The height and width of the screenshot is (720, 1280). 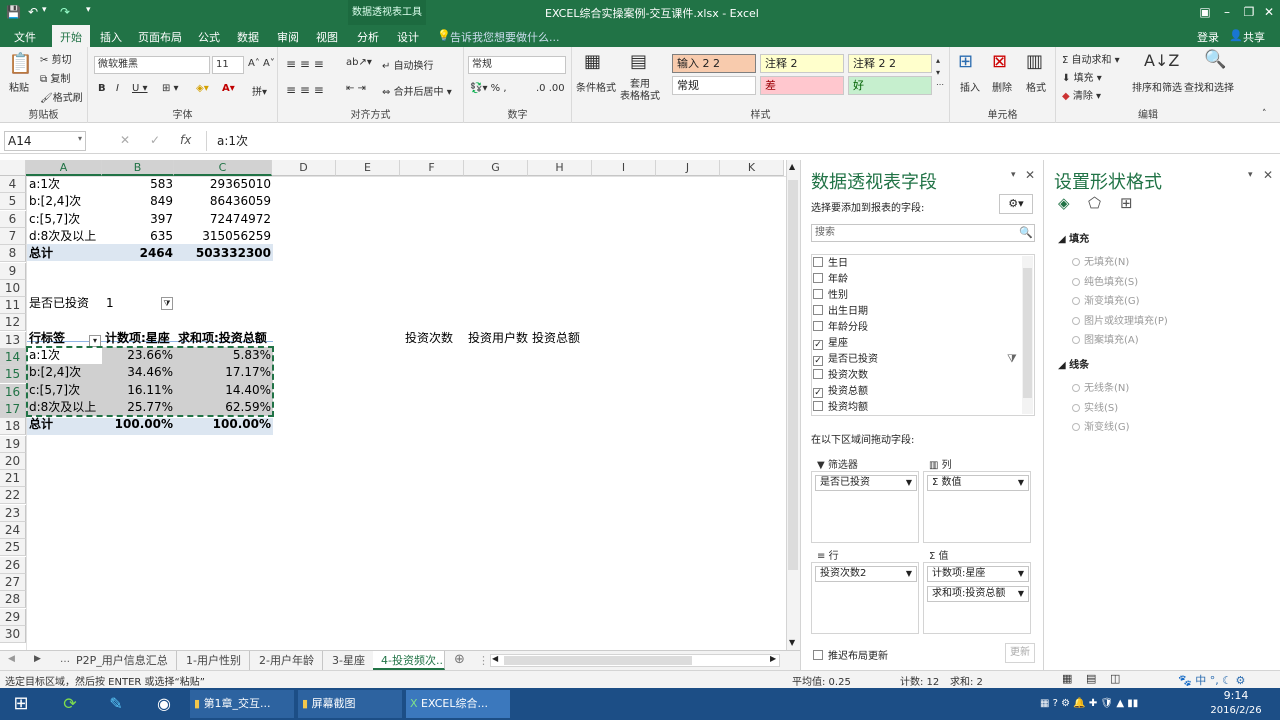 What do you see at coordinates (1236, 711) in the screenshot?
I see `clock-date: 2016/2/26` at bounding box center [1236, 711].